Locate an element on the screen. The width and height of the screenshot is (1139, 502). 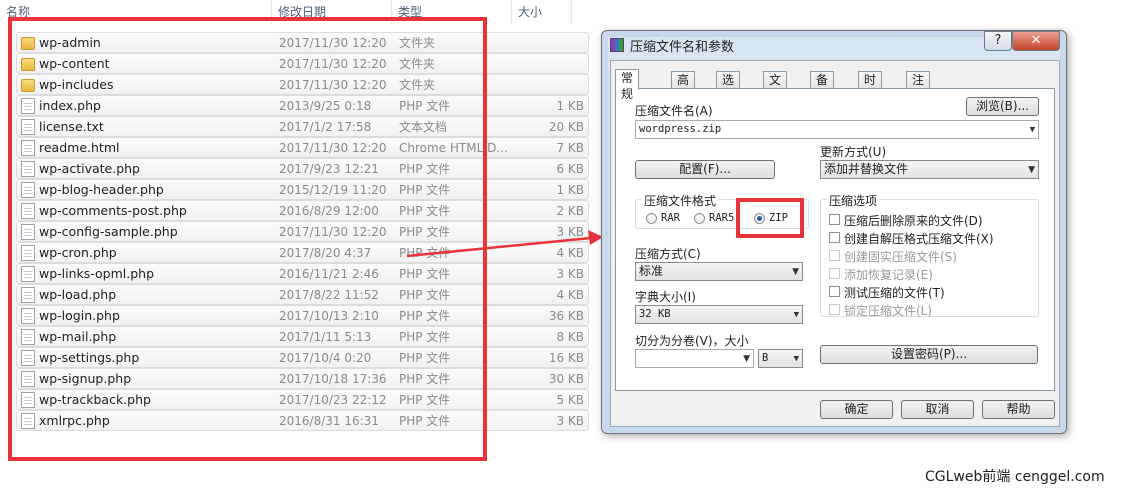
split-label: 切分为分卷(V)，大小 is located at coordinates (692, 341).